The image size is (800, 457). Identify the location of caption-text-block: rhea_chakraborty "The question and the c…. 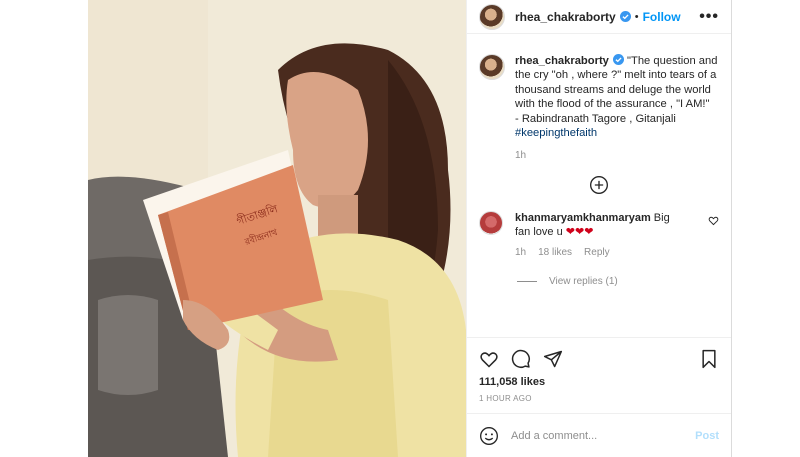
(617, 97).